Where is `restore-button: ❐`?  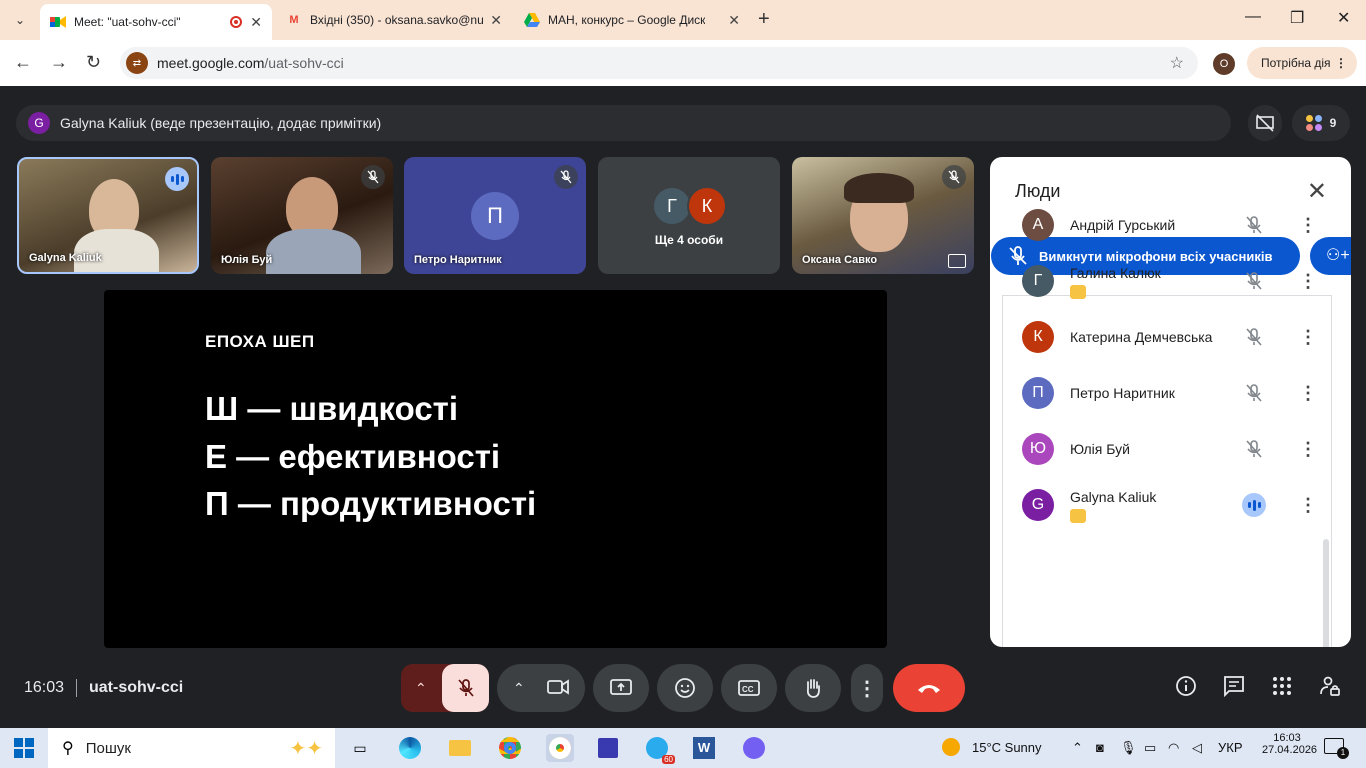 restore-button: ❐ is located at coordinates (1297, 18).